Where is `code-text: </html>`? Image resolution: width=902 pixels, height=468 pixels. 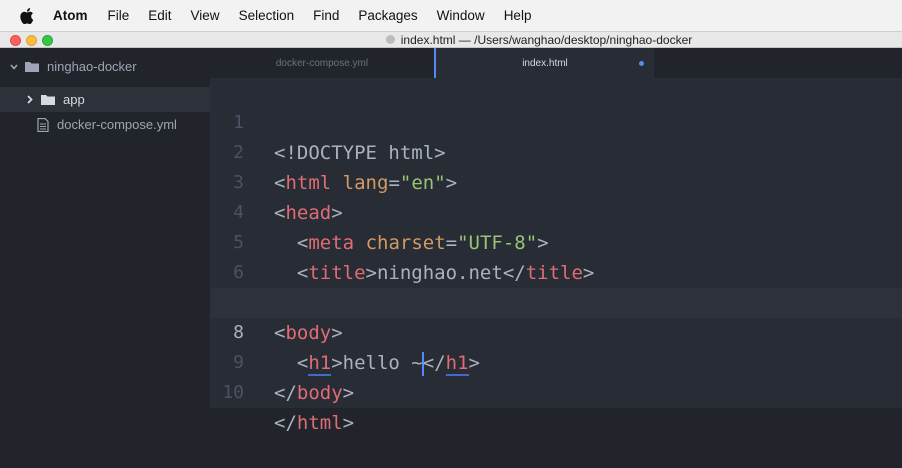 code-text: </html> is located at coordinates (314, 423).